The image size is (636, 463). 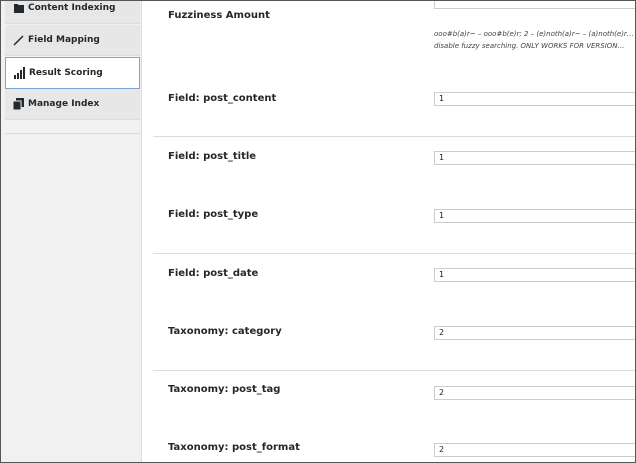 What do you see at coordinates (394, 445) in the screenshot?
I see `field-row-post-format: Taxonomy: post_format 2` at bounding box center [394, 445].